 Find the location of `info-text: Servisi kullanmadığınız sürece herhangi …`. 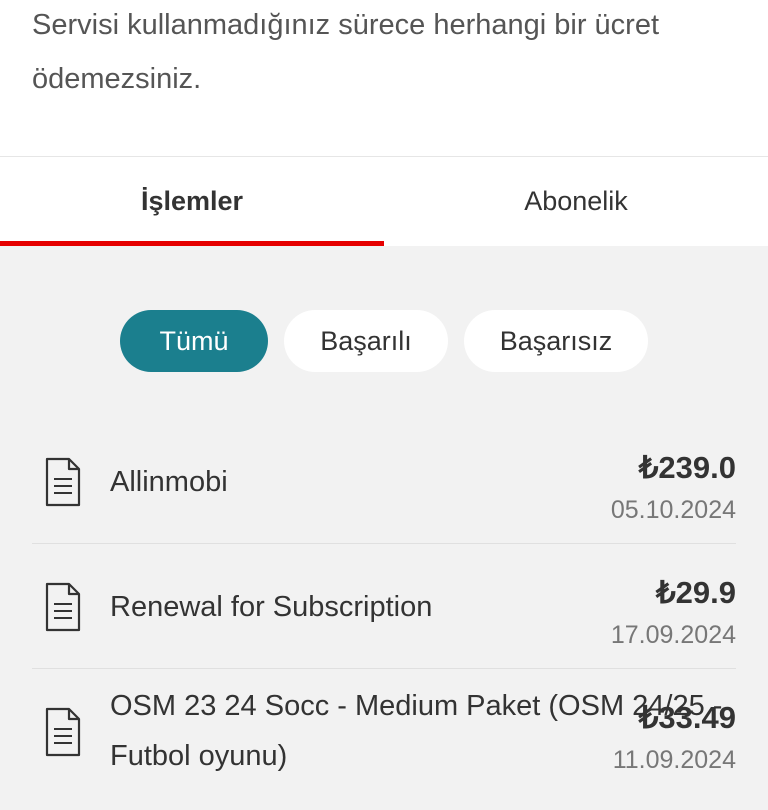

info-text: Servisi kullanmadığınız sürece herhangi … is located at coordinates (346, 52).